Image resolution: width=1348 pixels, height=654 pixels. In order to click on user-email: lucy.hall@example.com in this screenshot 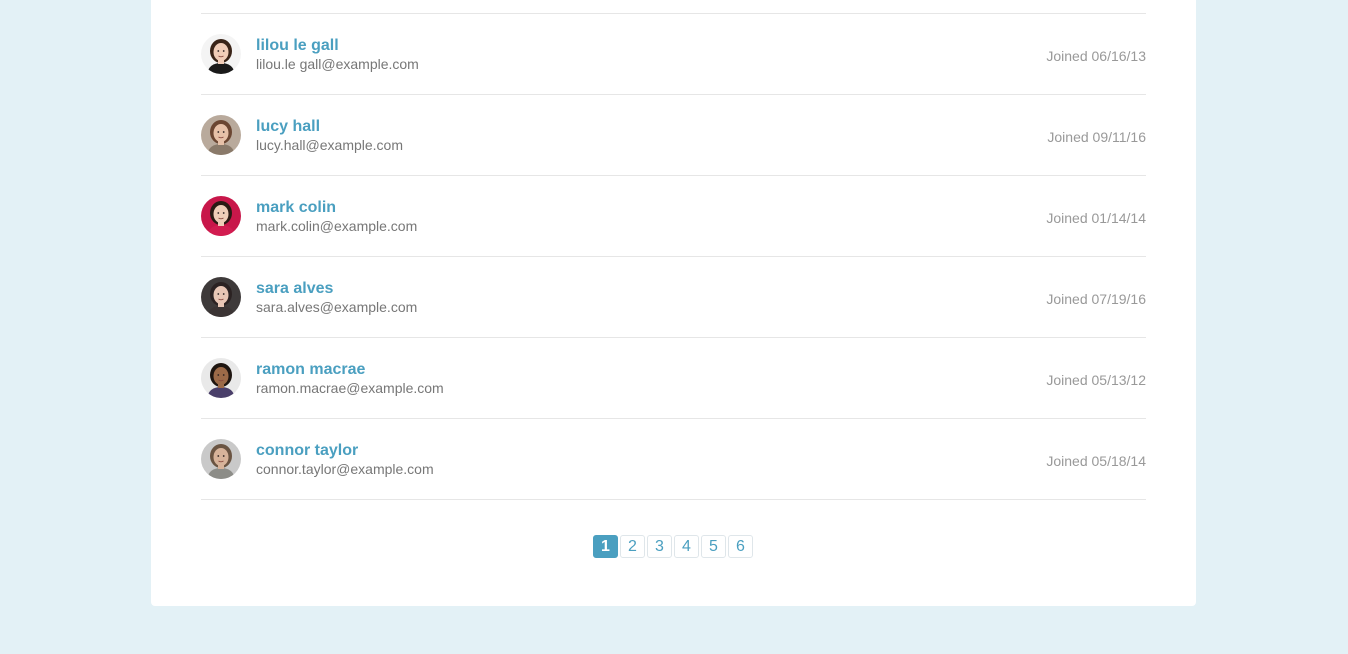, I will do `click(330, 145)`.